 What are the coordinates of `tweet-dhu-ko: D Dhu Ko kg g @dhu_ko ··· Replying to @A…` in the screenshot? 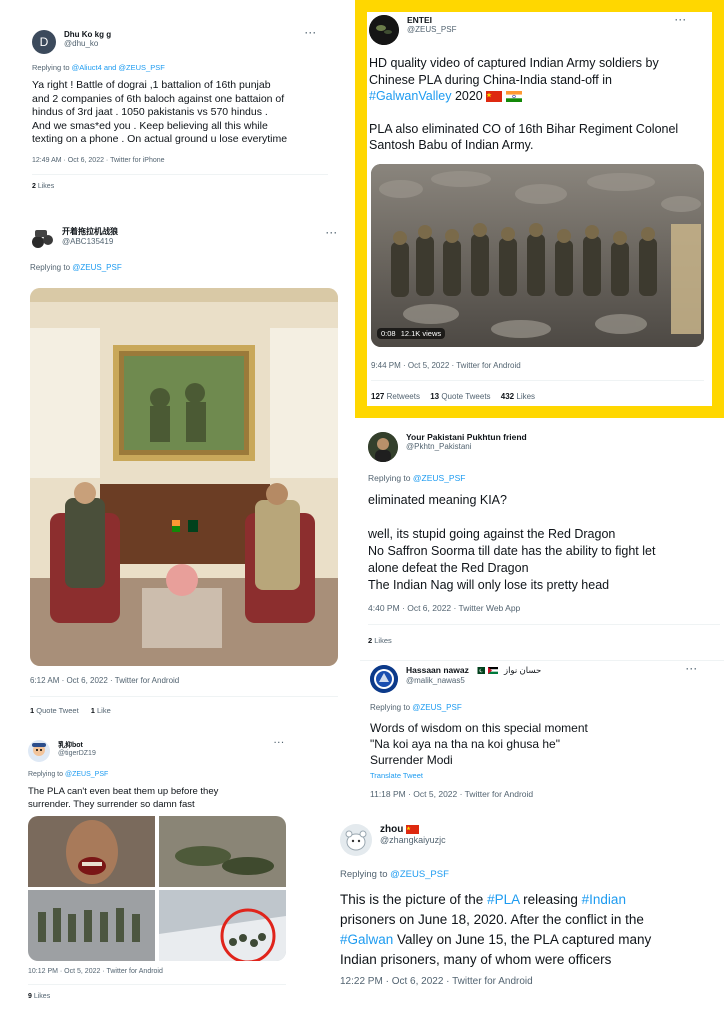 It's located at (180, 109).